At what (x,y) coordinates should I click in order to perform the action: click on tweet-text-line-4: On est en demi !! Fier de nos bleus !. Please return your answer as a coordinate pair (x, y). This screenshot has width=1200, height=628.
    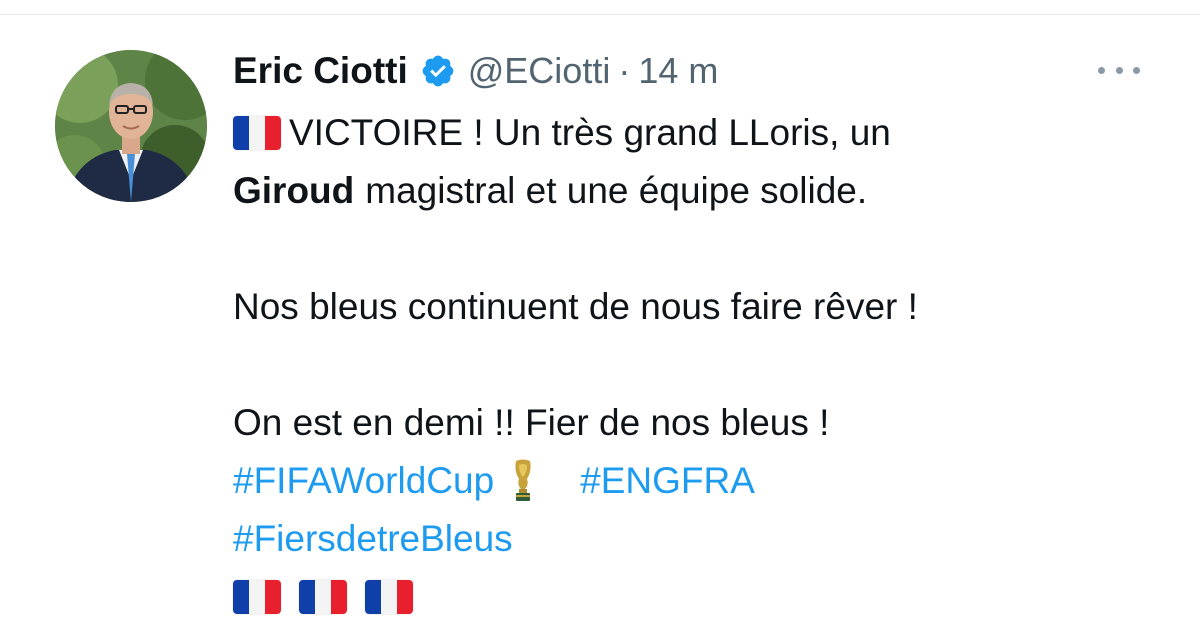
    Looking at the image, I should click on (531, 422).